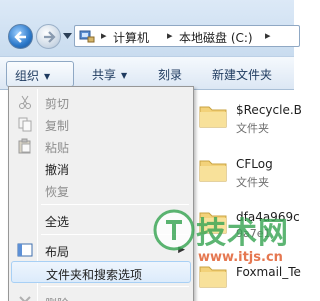  What do you see at coordinates (94, 275) in the screenshot?
I see `menu-item-label: 文件夹和搜索选项` at bounding box center [94, 275].